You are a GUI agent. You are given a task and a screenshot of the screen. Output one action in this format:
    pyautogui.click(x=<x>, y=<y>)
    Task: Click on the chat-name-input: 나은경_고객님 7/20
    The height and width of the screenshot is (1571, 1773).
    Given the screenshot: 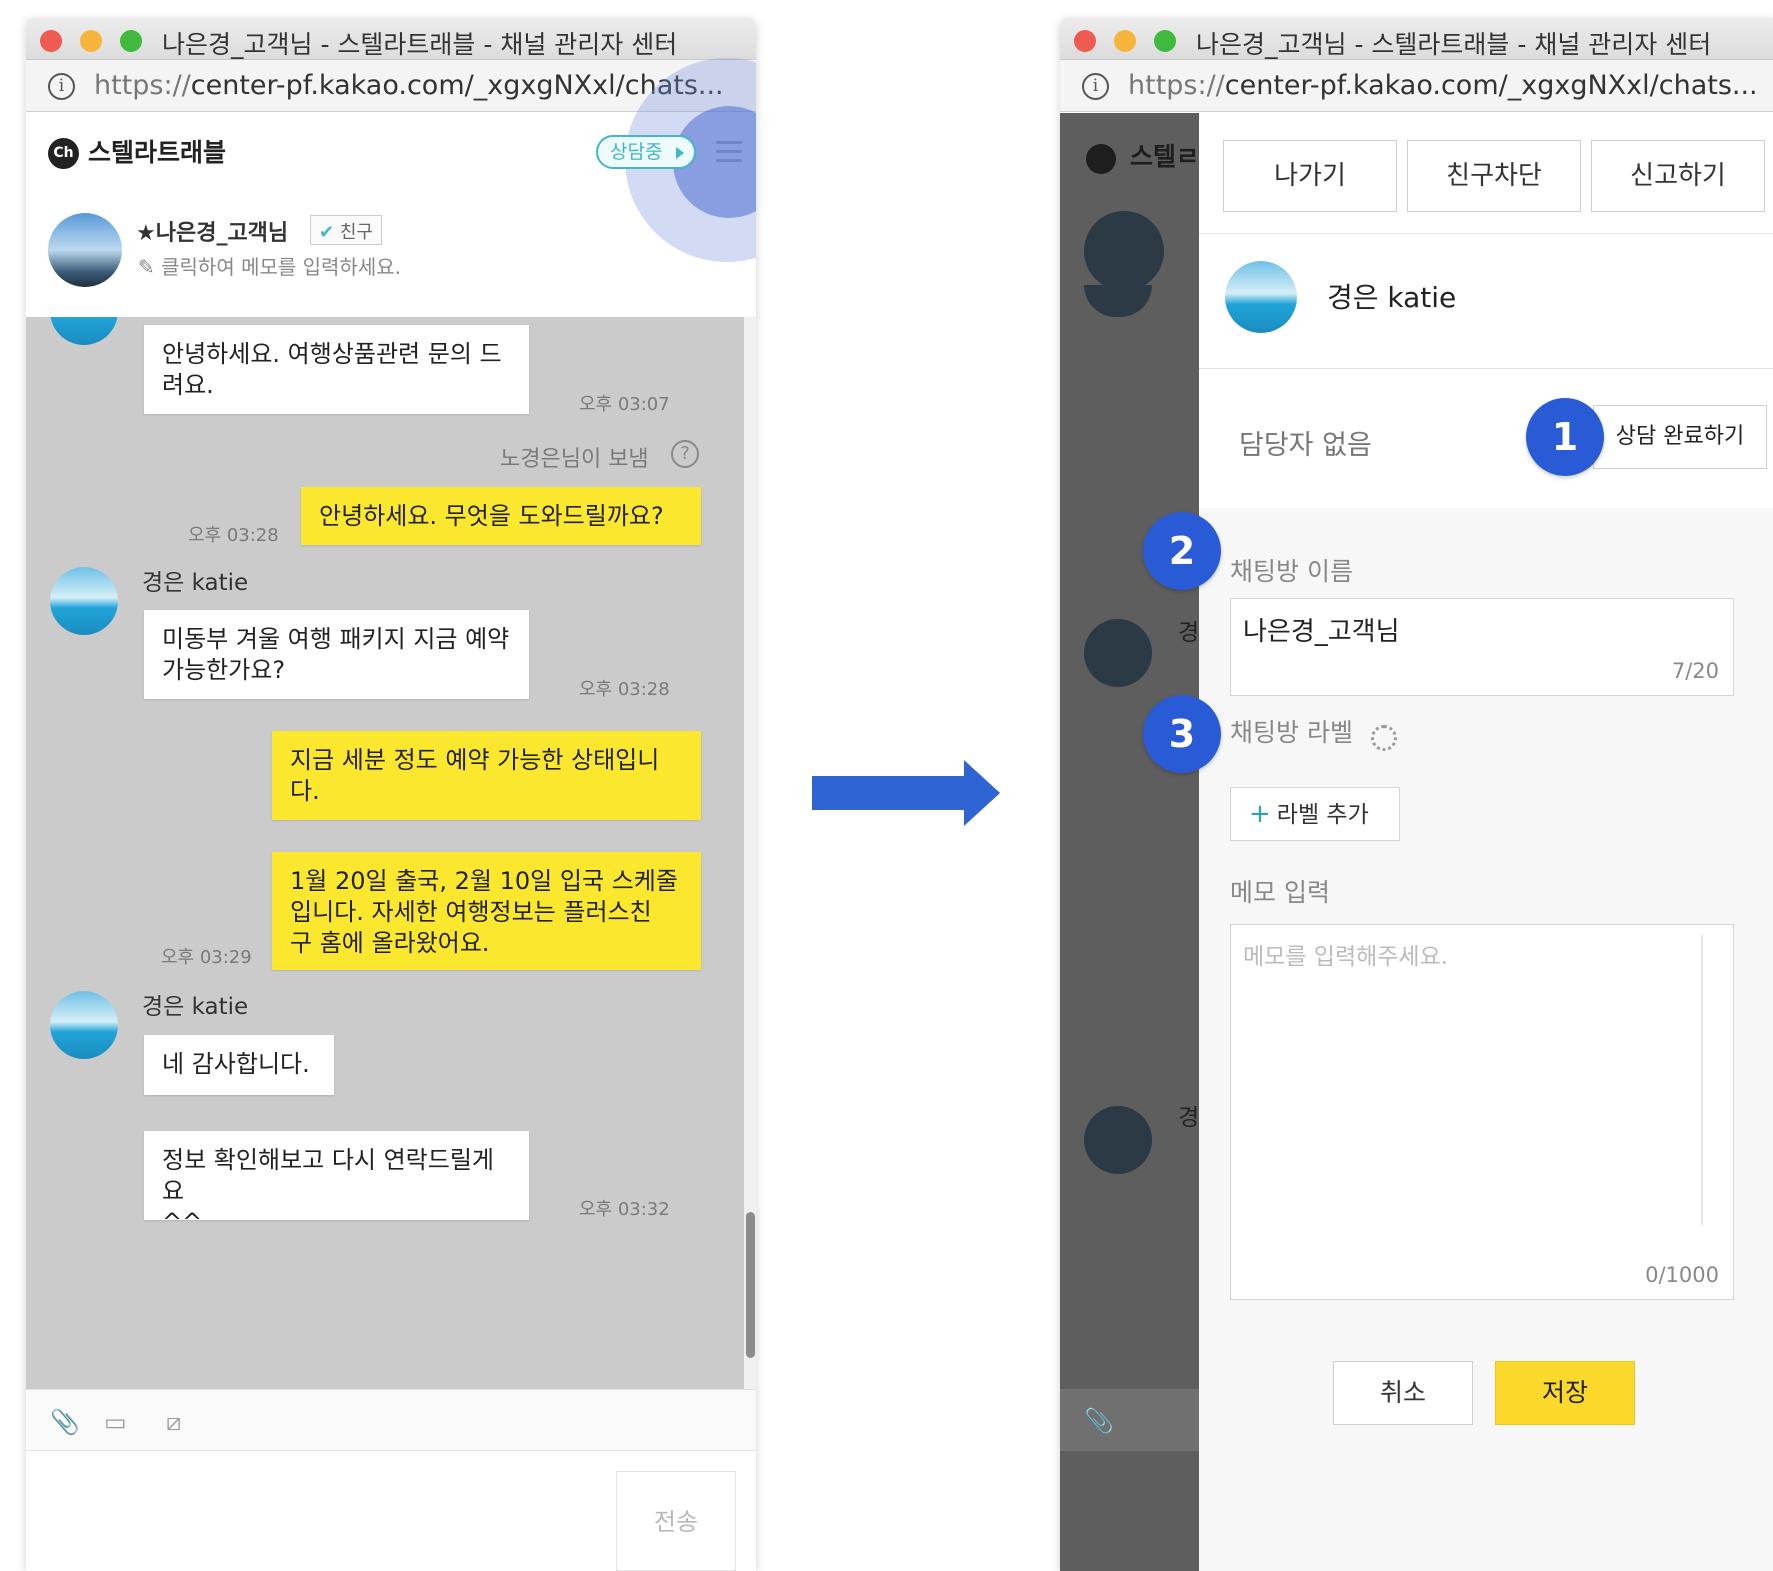 What is the action you would take?
    pyautogui.click(x=1482, y=647)
    